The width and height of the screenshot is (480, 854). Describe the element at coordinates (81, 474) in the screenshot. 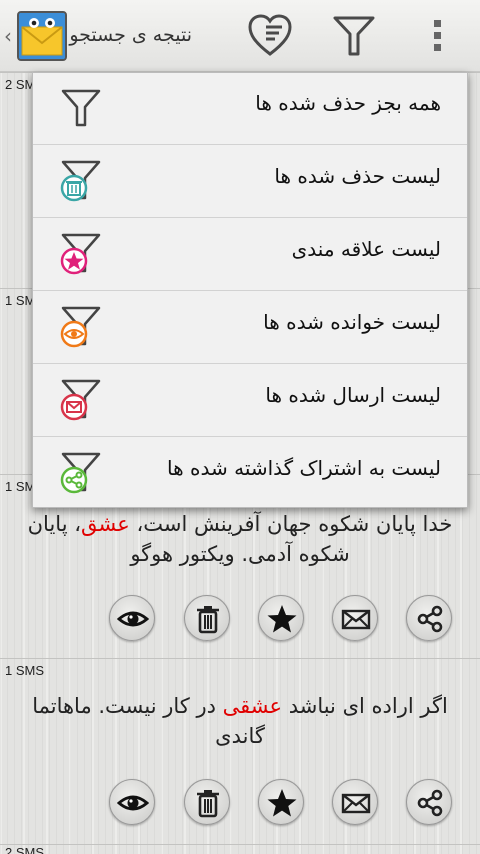

I see `filter-share-icon` at that location.